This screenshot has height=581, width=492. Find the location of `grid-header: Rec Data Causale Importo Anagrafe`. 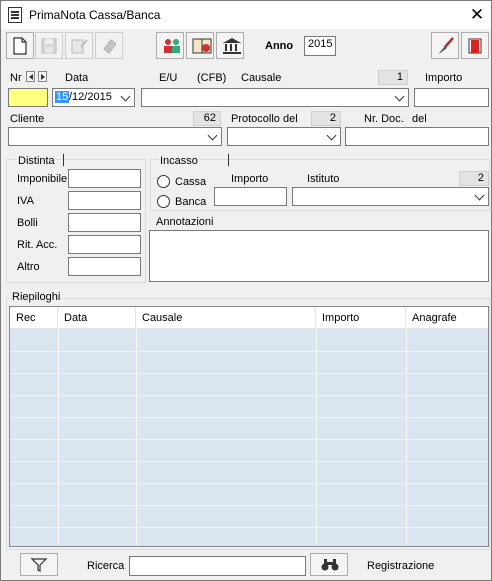

grid-header: Rec Data Causale Importo Anagrafe is located at coordinates (249, 318).